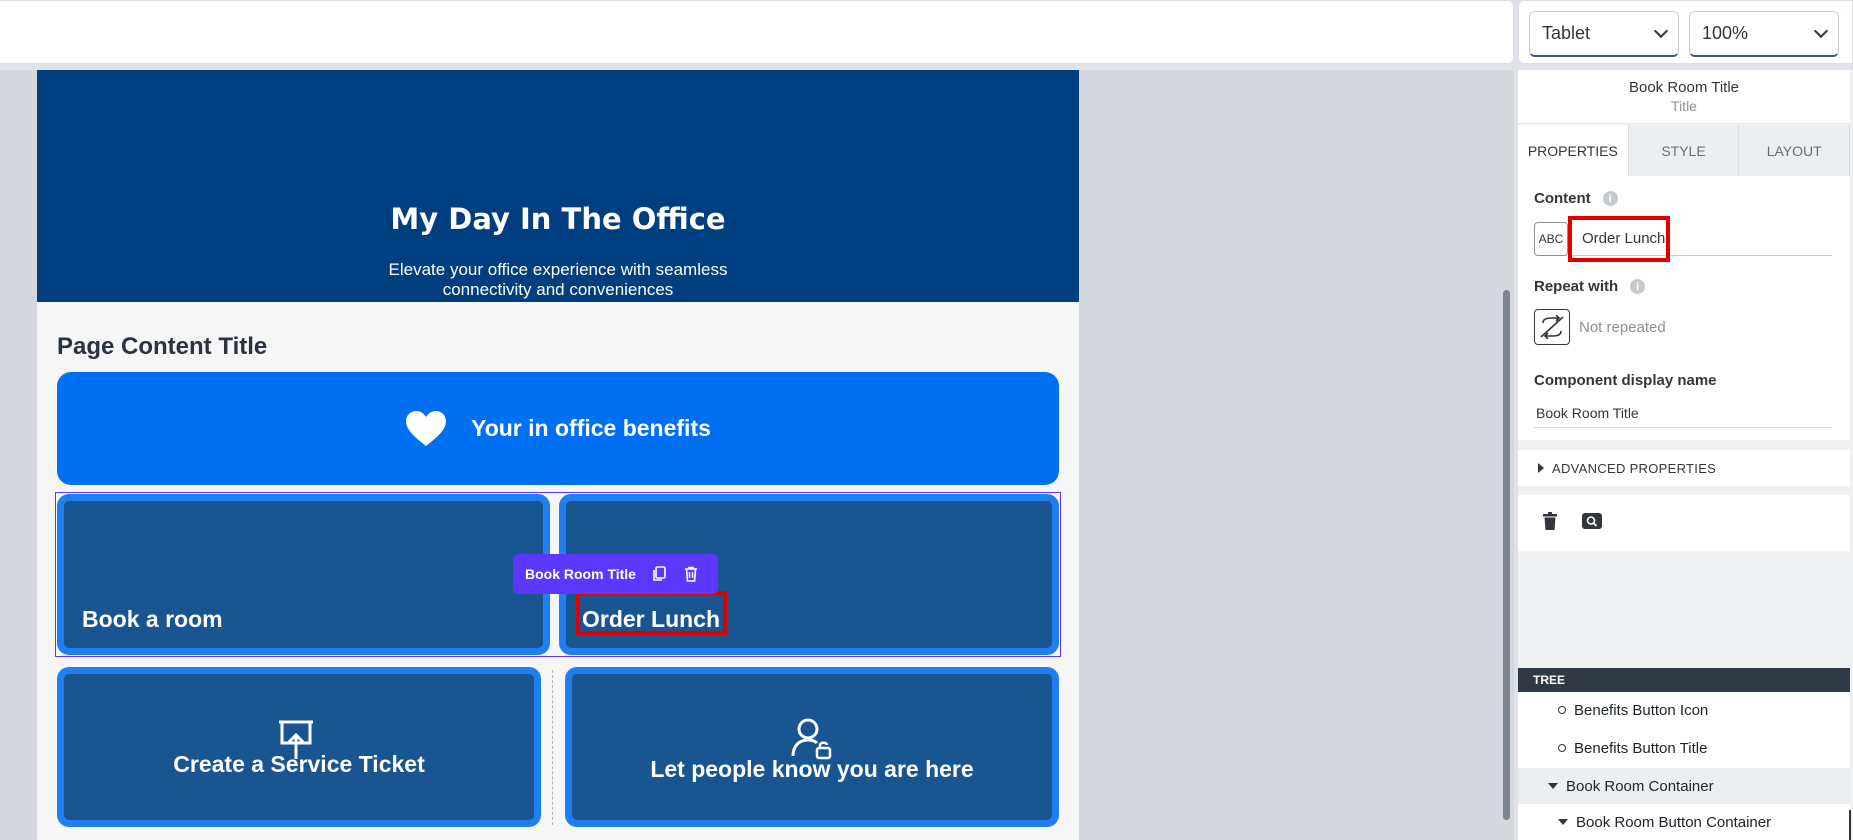 Image resolution: width=1853 pixels, height=840 pixels. Describe the element at coordinates (426, 428) in the screenshot. I see `heart-icon` at that location.